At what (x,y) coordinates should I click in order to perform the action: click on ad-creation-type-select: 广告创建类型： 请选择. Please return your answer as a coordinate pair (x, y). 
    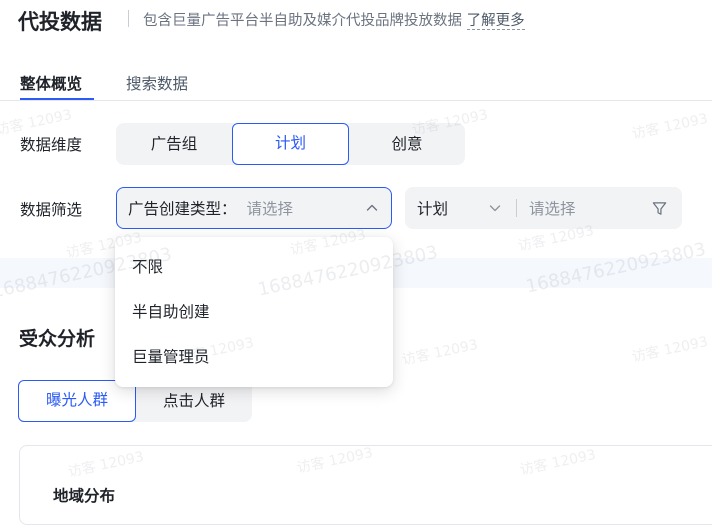
    Looking at the image, I should click on (254, 208).